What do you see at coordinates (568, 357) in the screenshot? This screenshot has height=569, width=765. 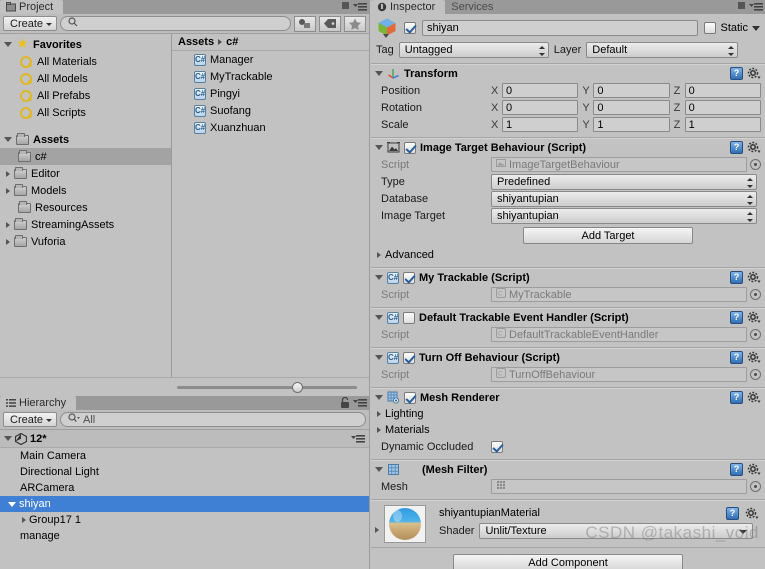 I see `turn-off-behaviour-header: C# Turn Off Behaviour (Script) ?` at bounding box center [568, 357].